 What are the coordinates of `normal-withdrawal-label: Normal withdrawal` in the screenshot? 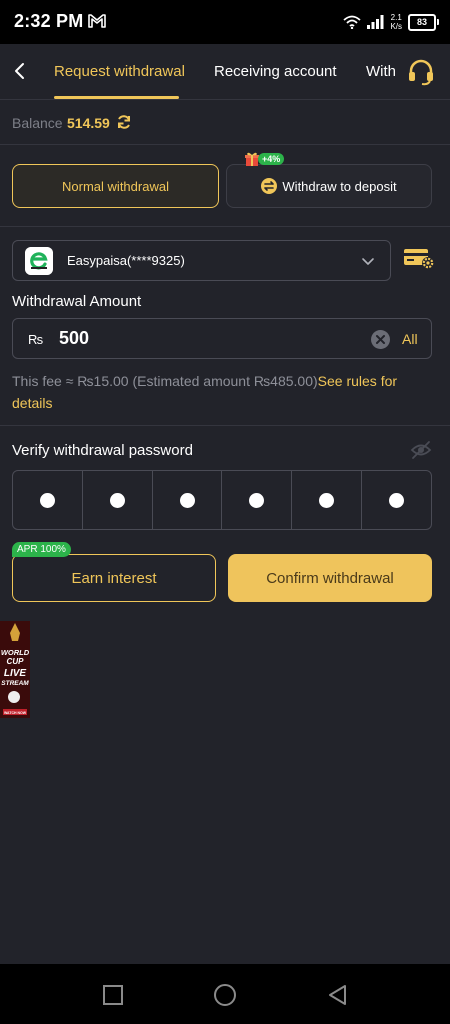 It's located at (115, 186).